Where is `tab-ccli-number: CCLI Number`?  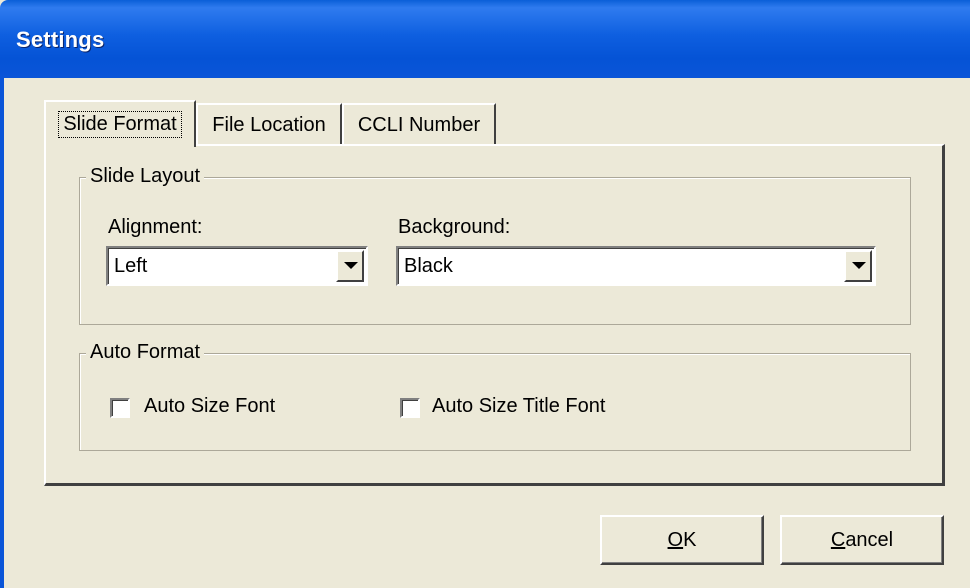 tab-ccli-number: CCLI Number is located at coordinates (419, 124).